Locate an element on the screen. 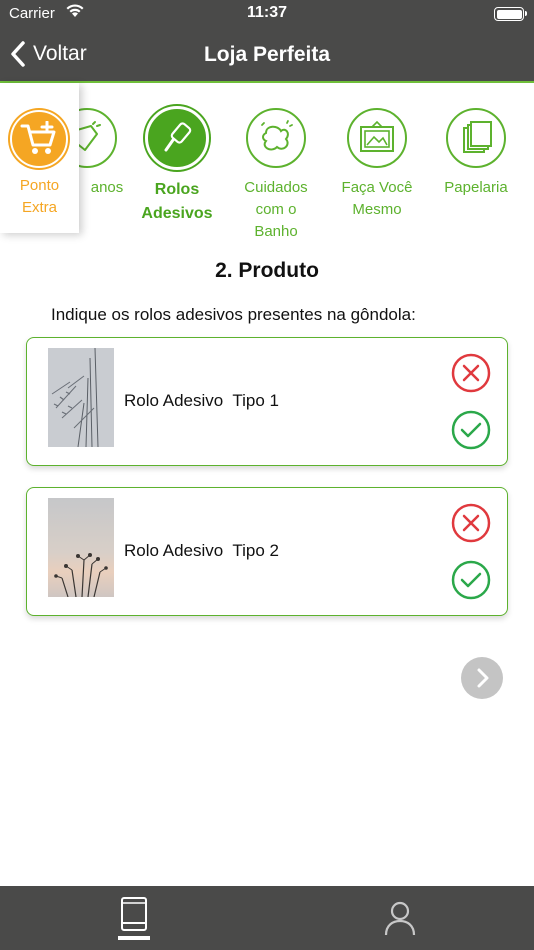 This screenshot has height=950, width=534. chevron-right-icon is located at coordinates (483, 678).